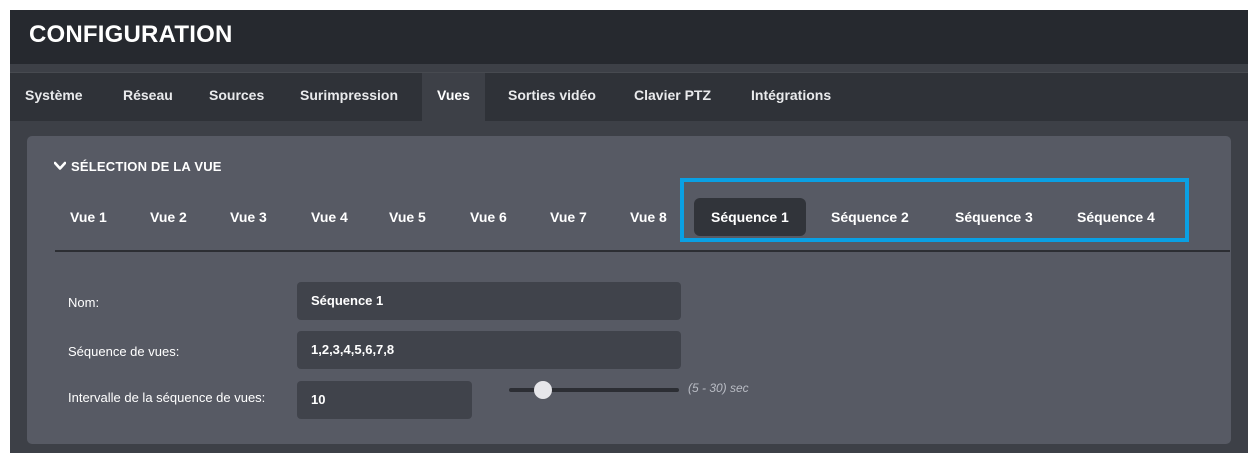 The width and height of the screenshot is (1248, 453). Describe the element at coordinates (349, 97) in the screenshot. I see `tab-surimpression: Surimpression` at that location.